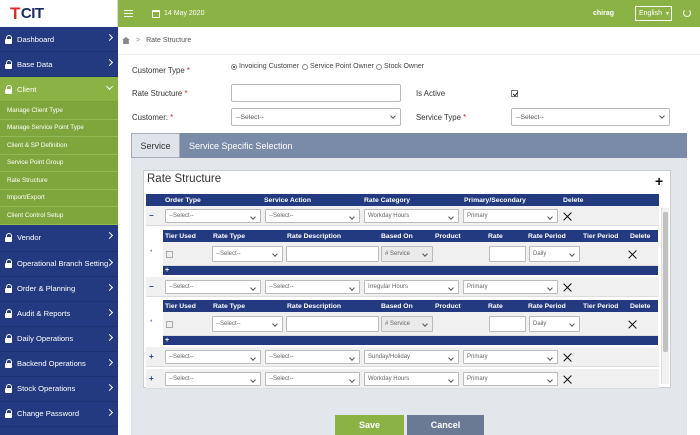  What do you see at coordinates (59, 128) in the screenshot?
I see `sub-manage-service-point-type: Manage Service Point Type` at bounding box center [59, 128].